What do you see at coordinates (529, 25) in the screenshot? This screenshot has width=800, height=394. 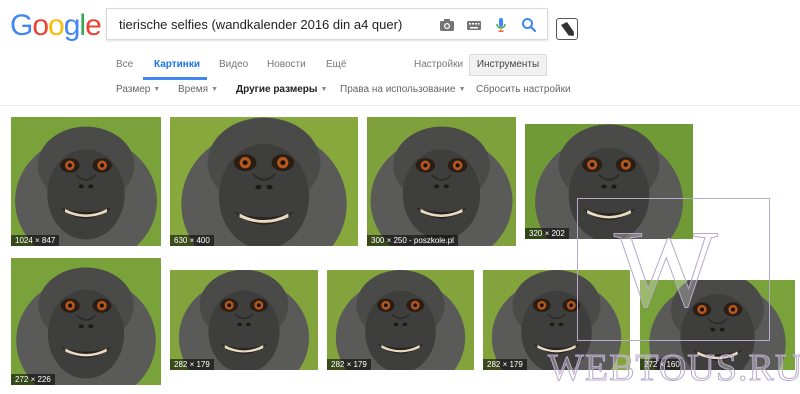 I see `search-icon` at bounding box center [529, 25].